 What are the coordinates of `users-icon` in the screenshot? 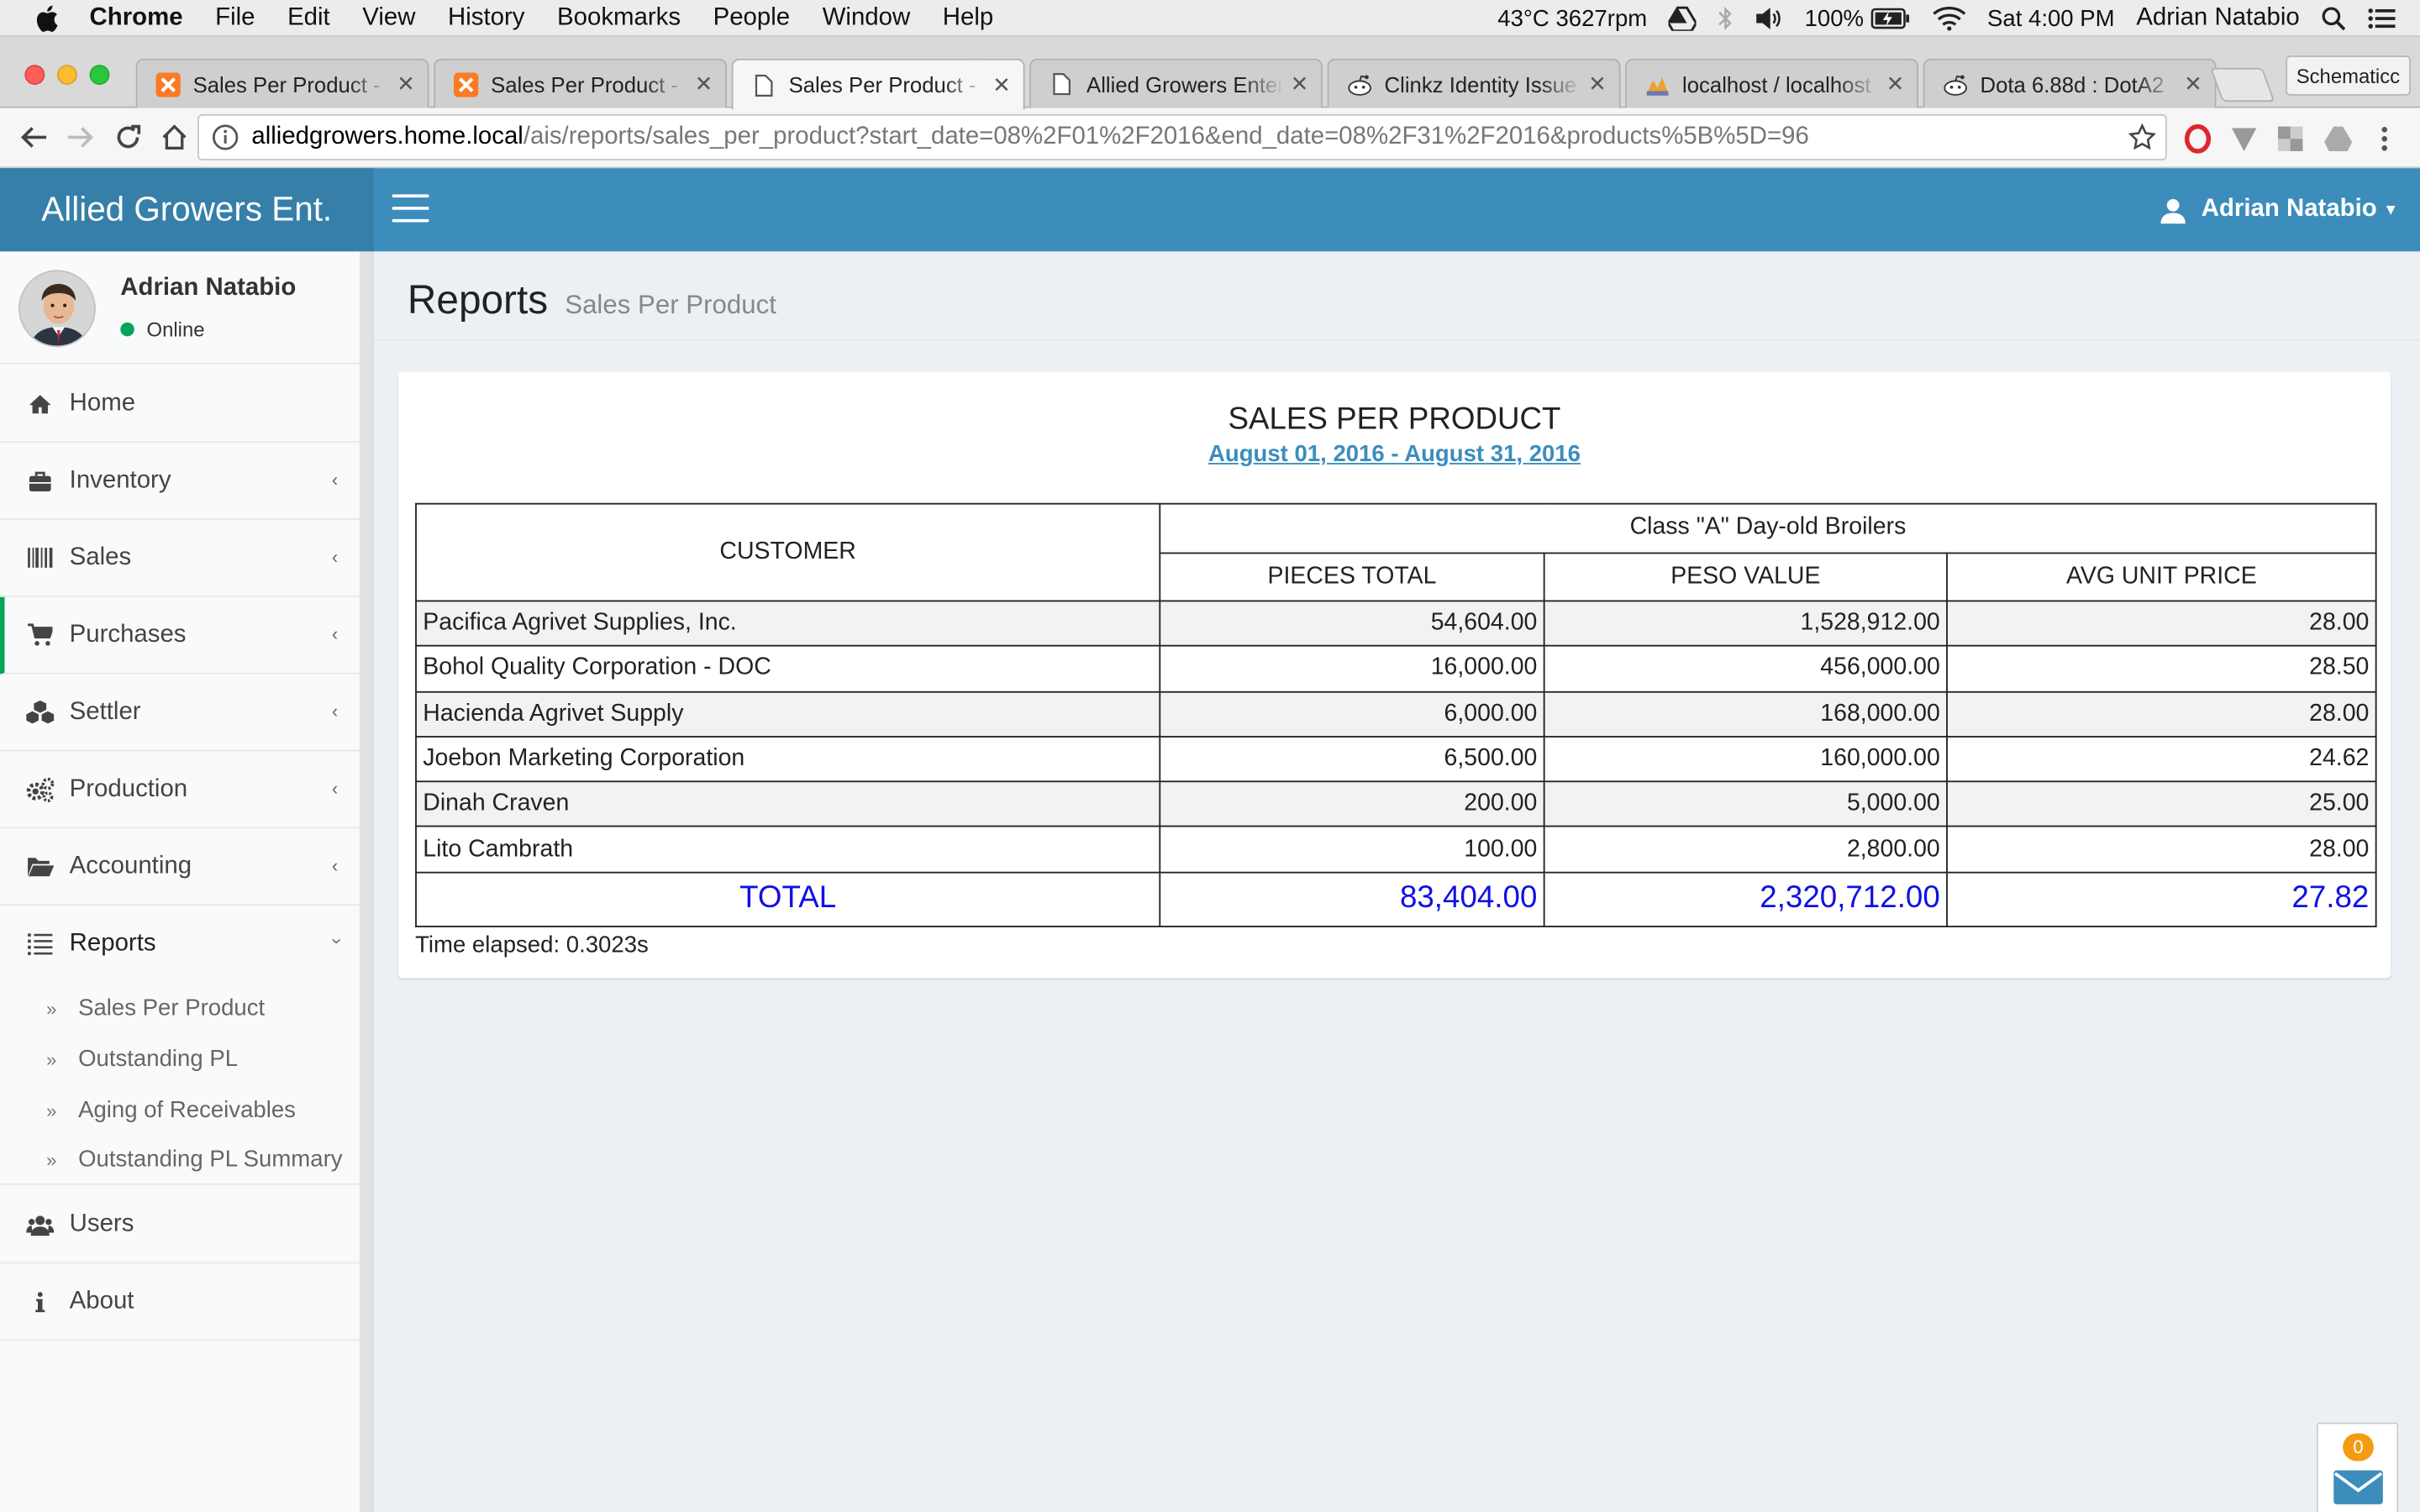 It's located at (40, 1224).